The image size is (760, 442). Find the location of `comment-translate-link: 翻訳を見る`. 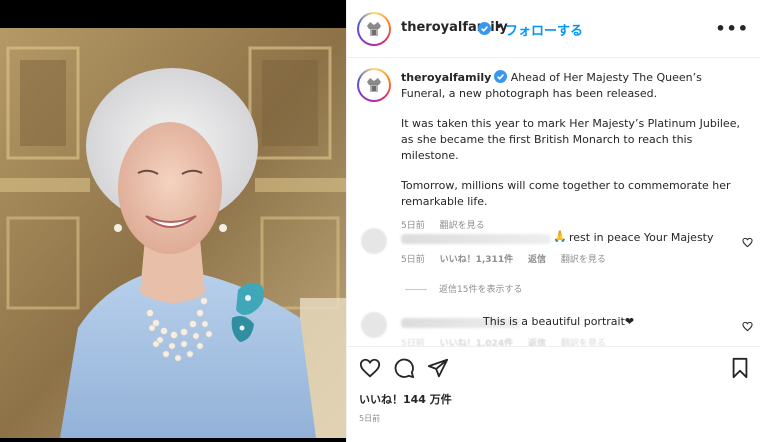

comment-translate-link: 翻訳を見る is located at coordinates (583, 260).